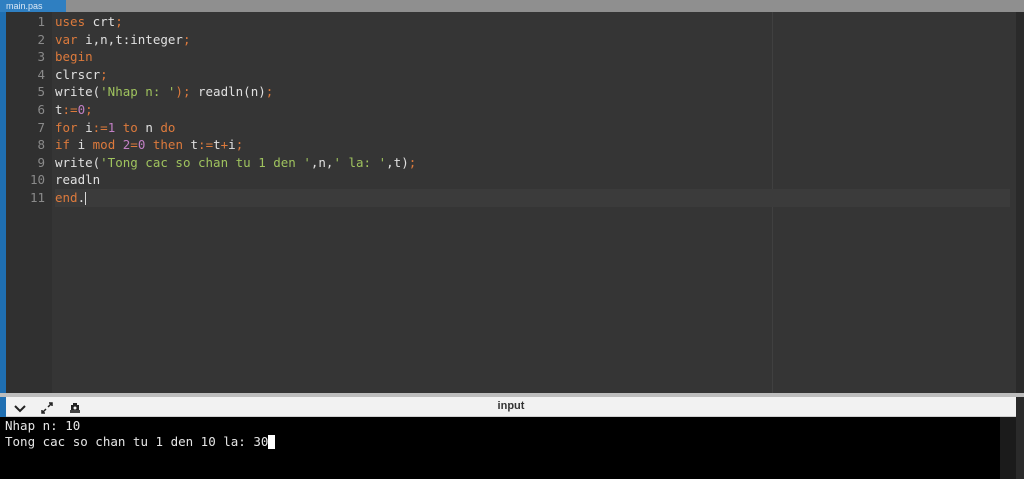  What do you see at coordinates (397, 162) in the screenshot?
I see `code-token: ,t)` at bounding box center [397, 162].